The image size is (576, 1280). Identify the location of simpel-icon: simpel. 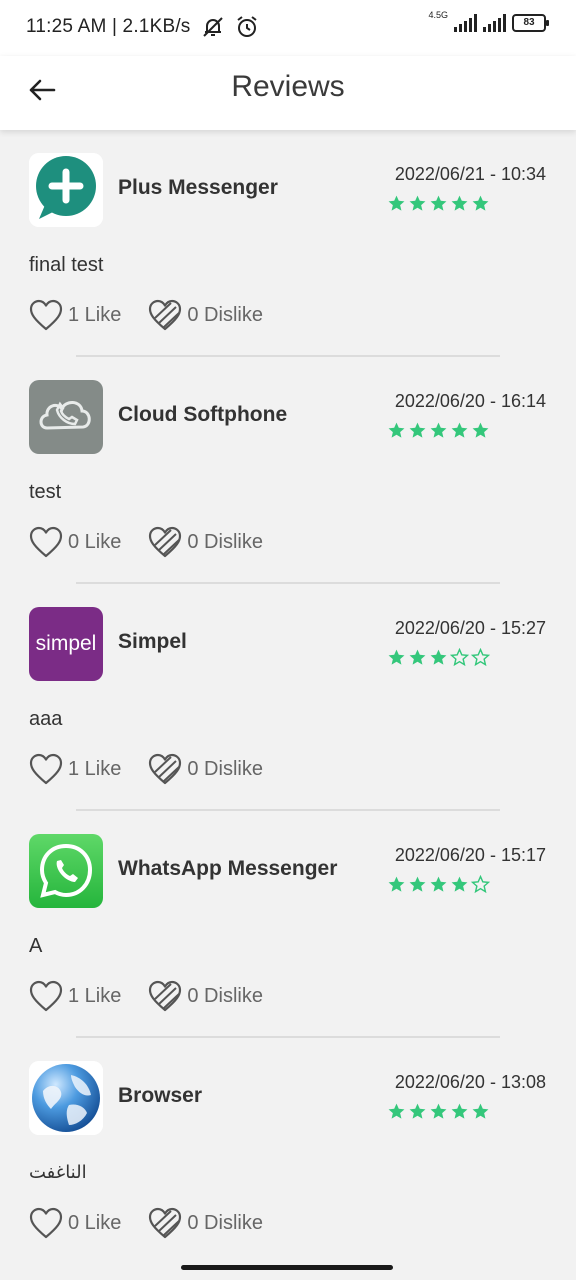
(66, 644).